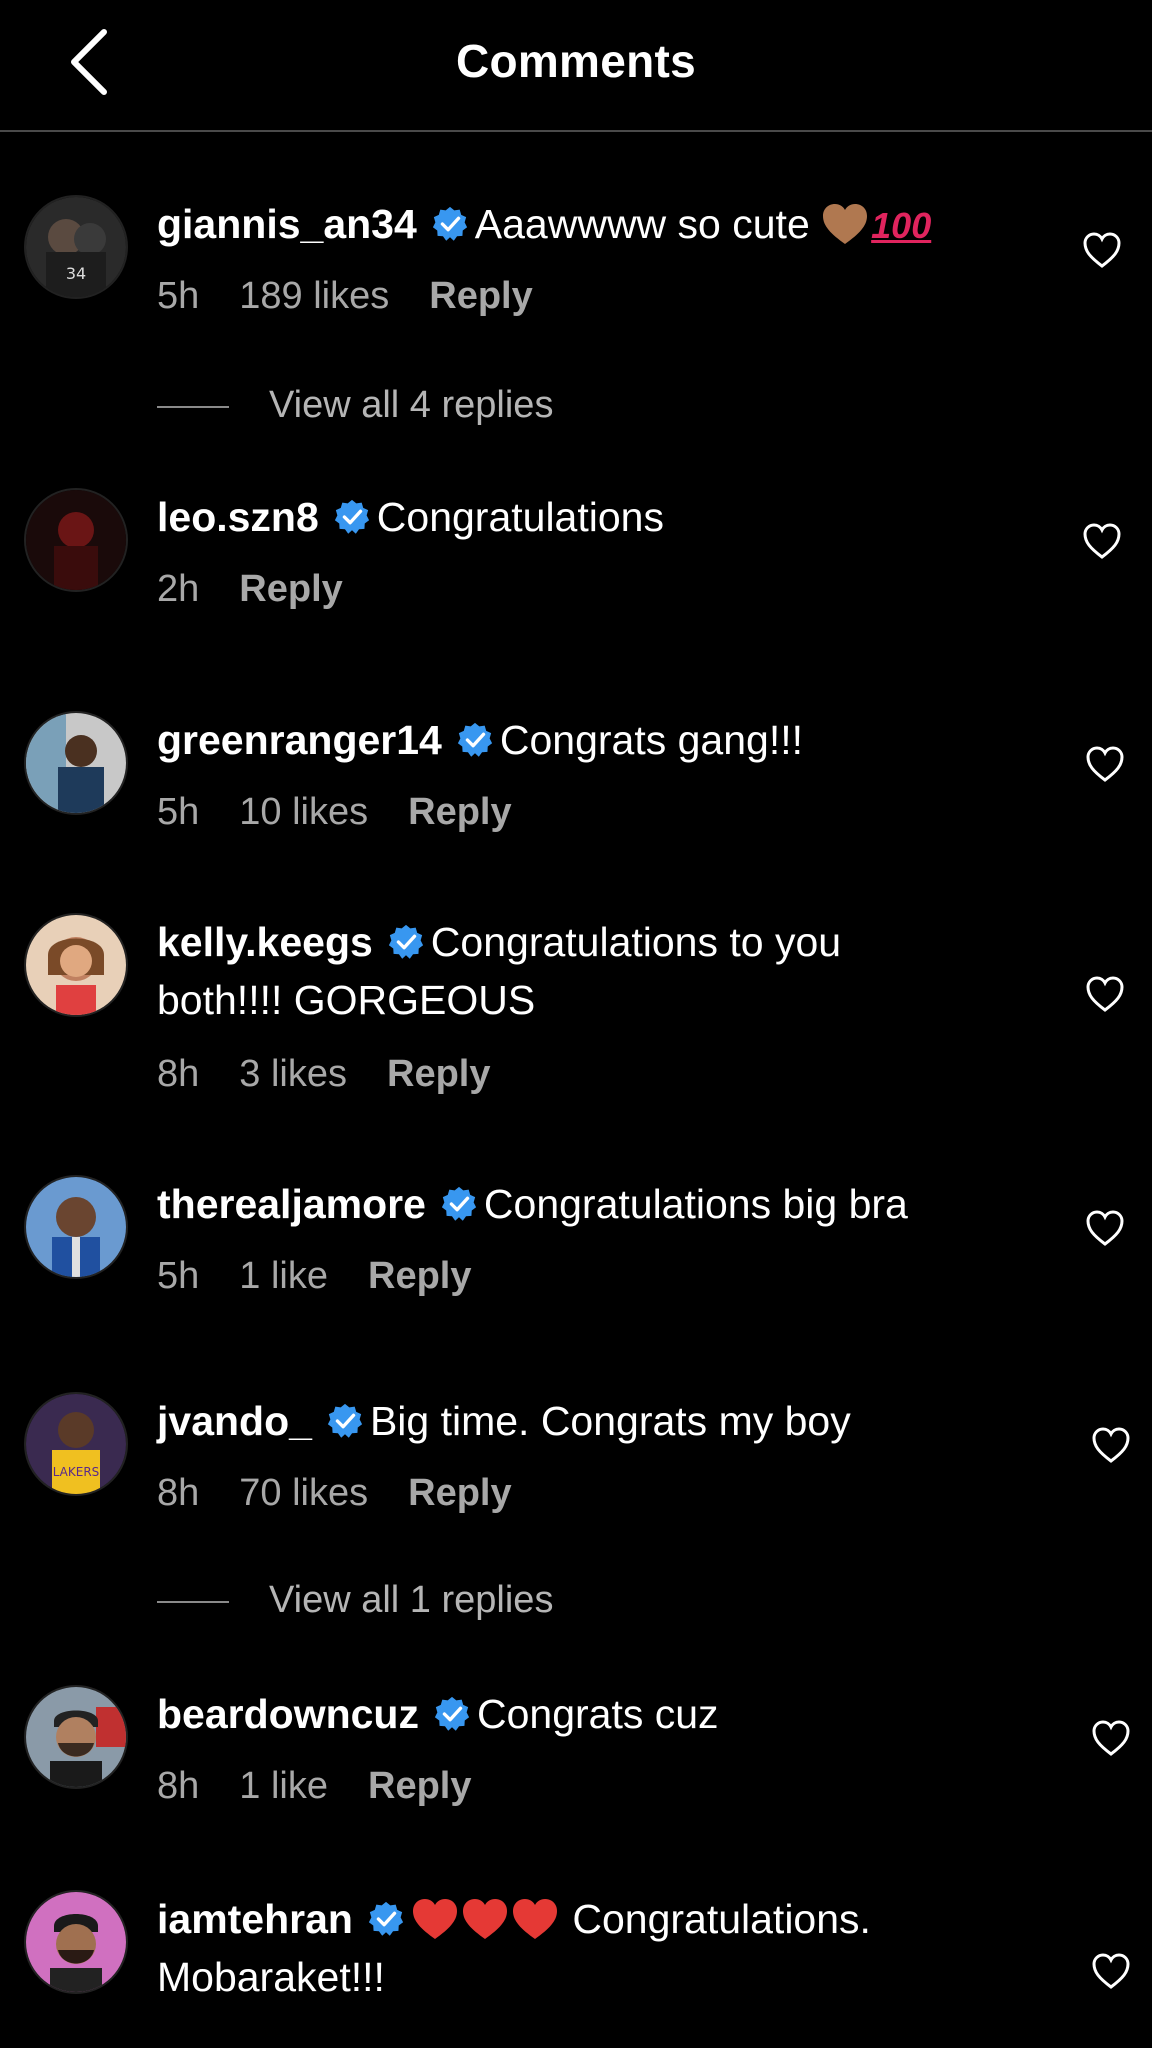  What do you see at coordinates (76, 273) in the screenshot?
I see `svg-text: 34` at bounding box center [76, 273].